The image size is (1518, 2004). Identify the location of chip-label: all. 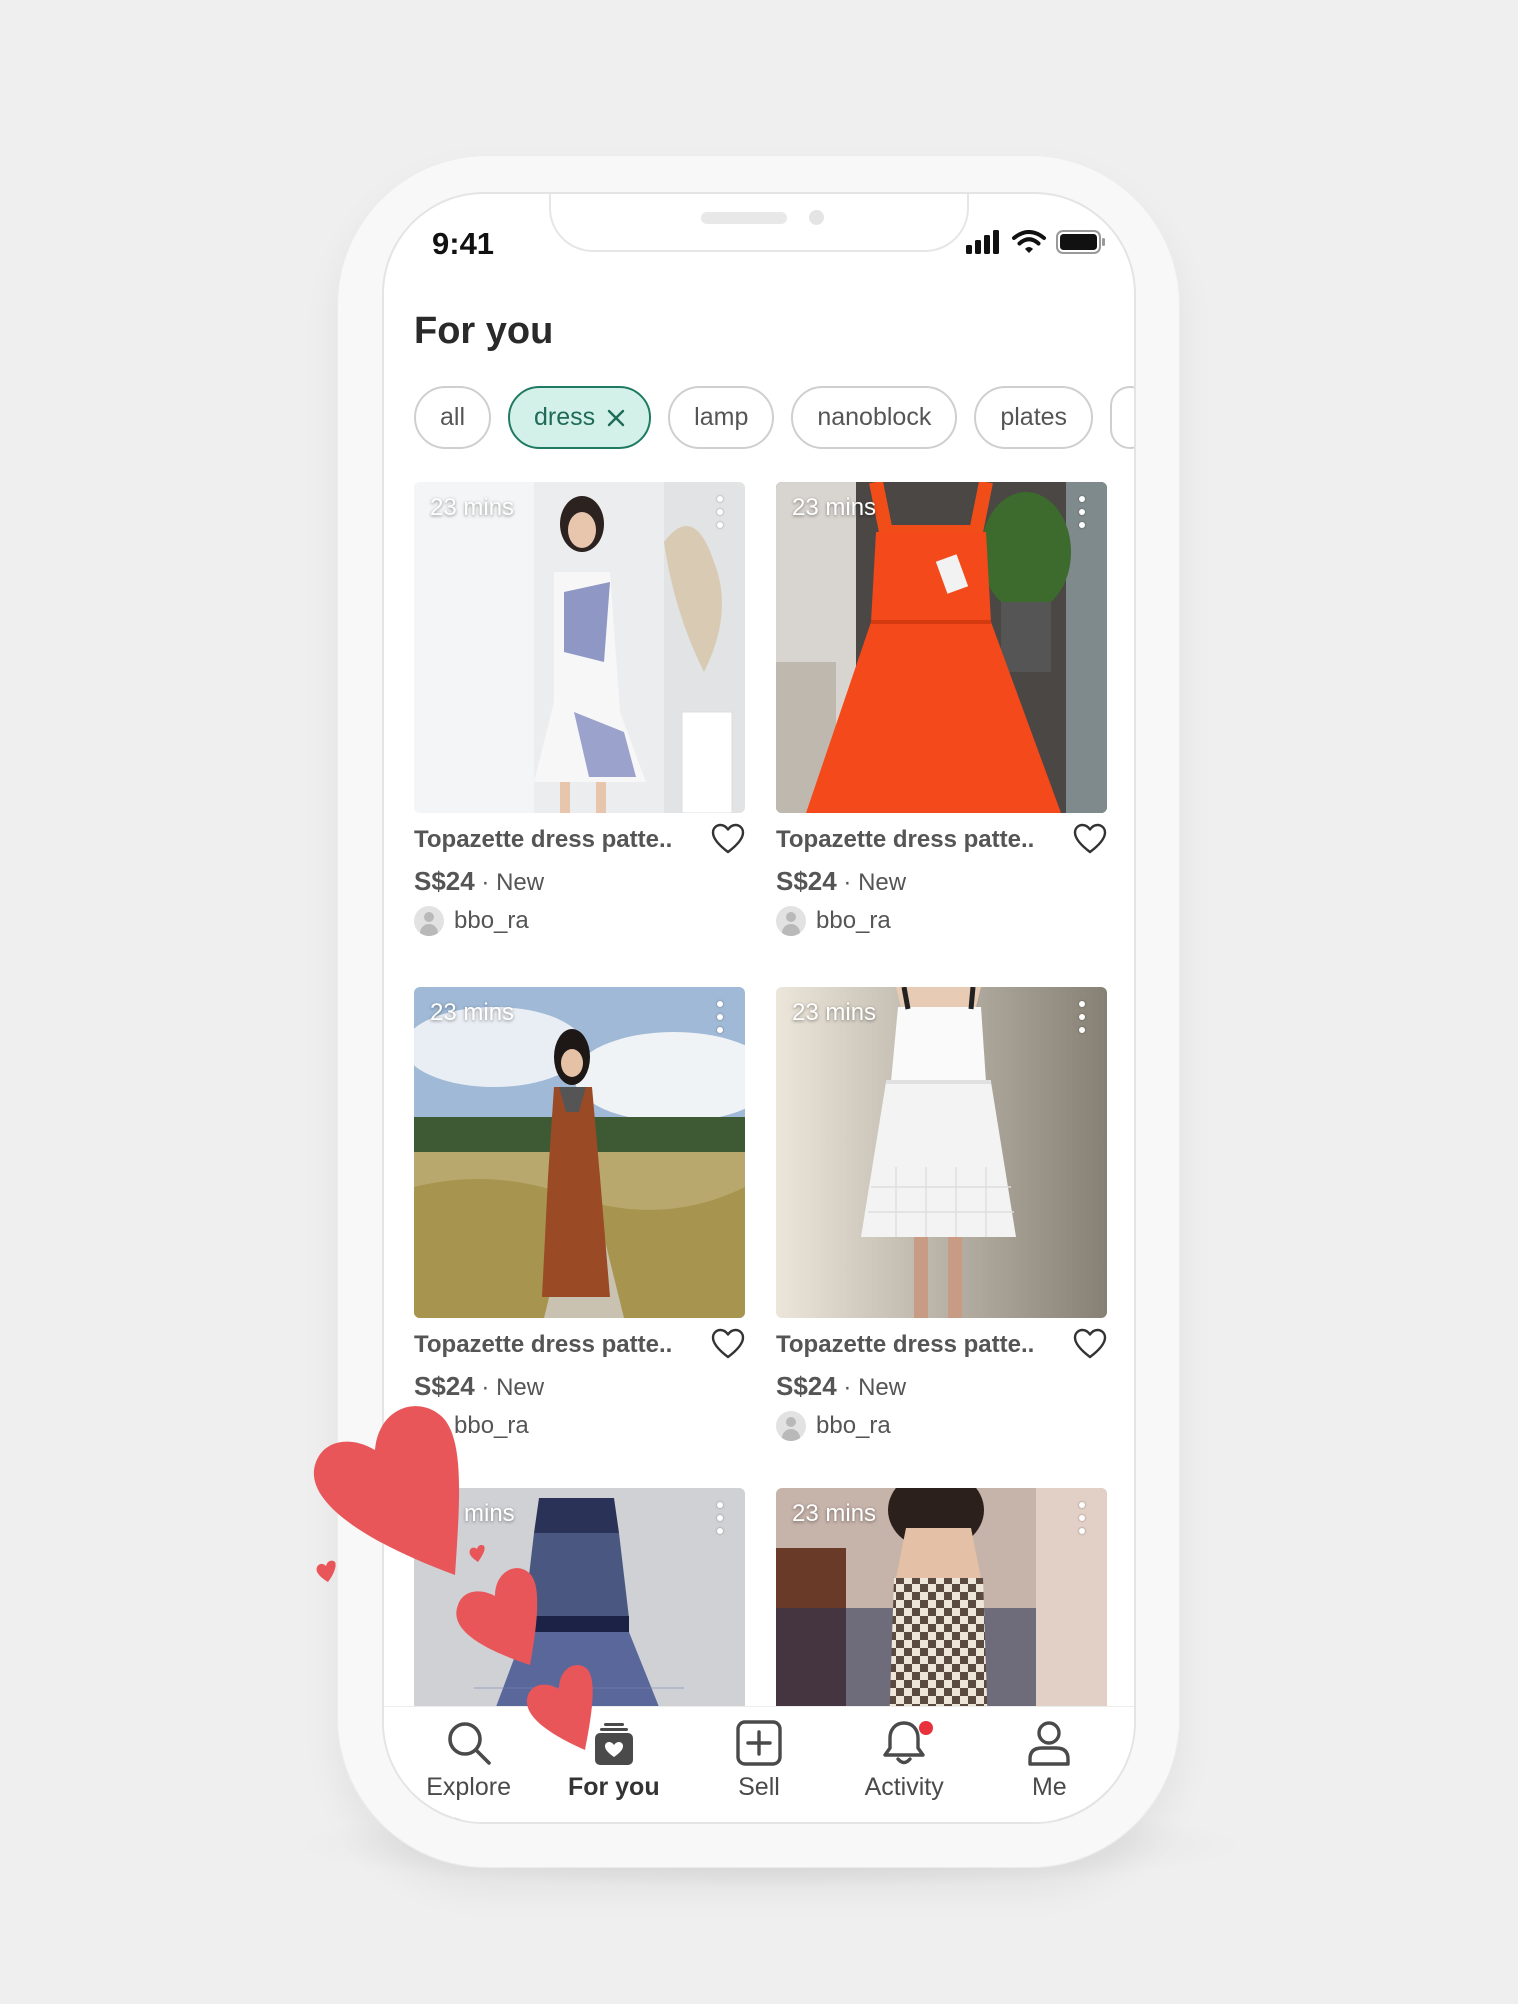
(453, 417).